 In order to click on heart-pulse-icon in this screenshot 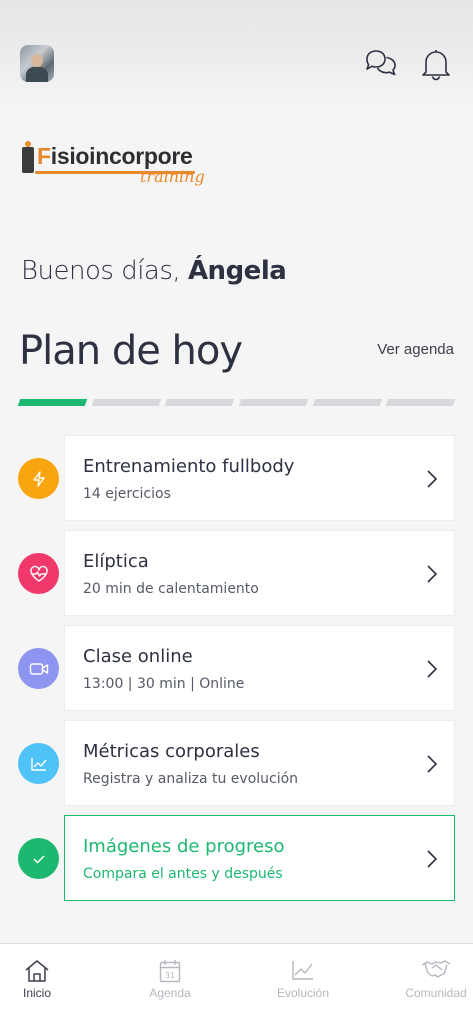, I will do `click(38, 573)`.